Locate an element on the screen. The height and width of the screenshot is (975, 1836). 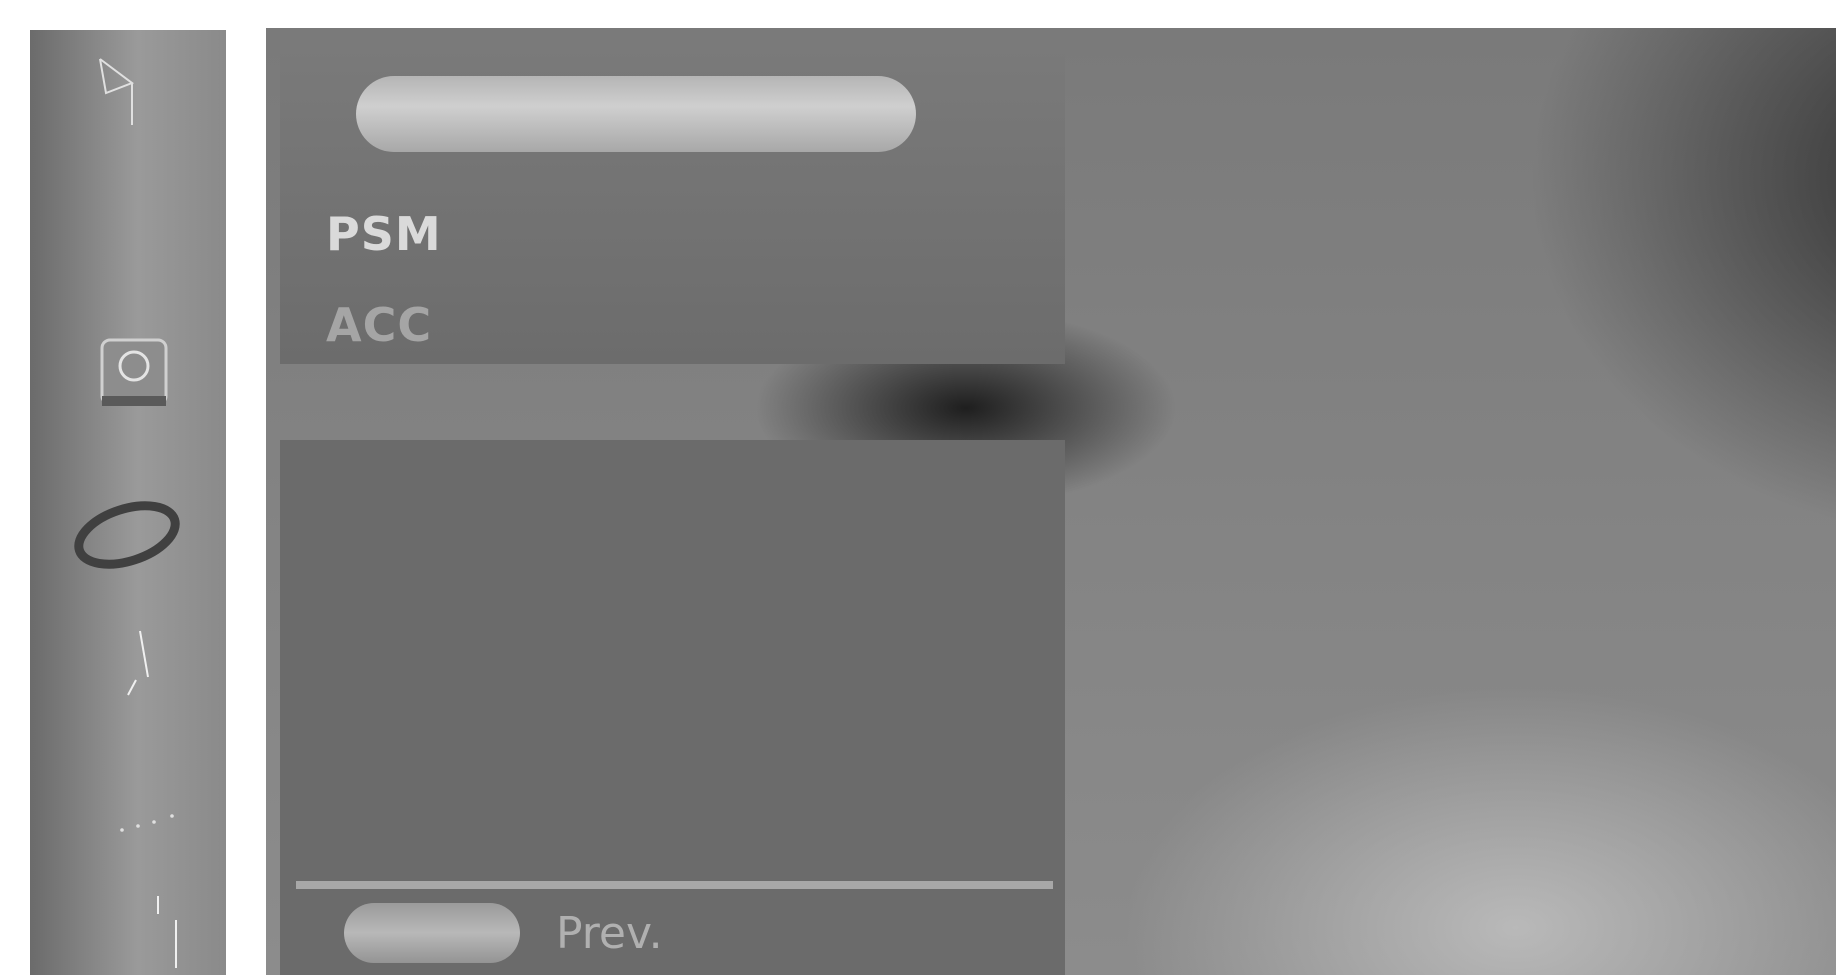
pip-icon is located at coordinates (170, 930).